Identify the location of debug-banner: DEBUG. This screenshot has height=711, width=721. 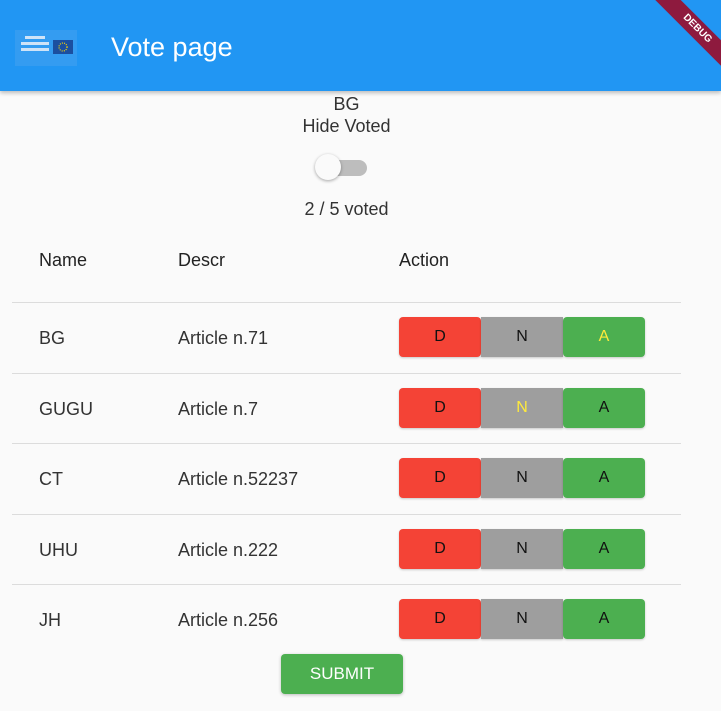
(684, 39).